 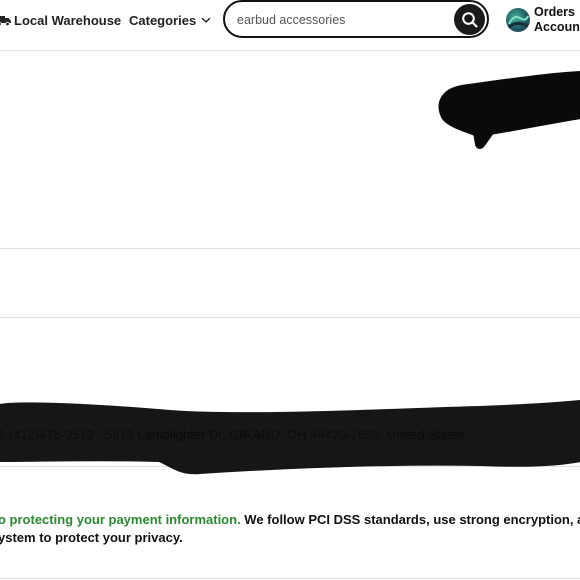 I want to click on search-icon, so click(x=469, y=19).